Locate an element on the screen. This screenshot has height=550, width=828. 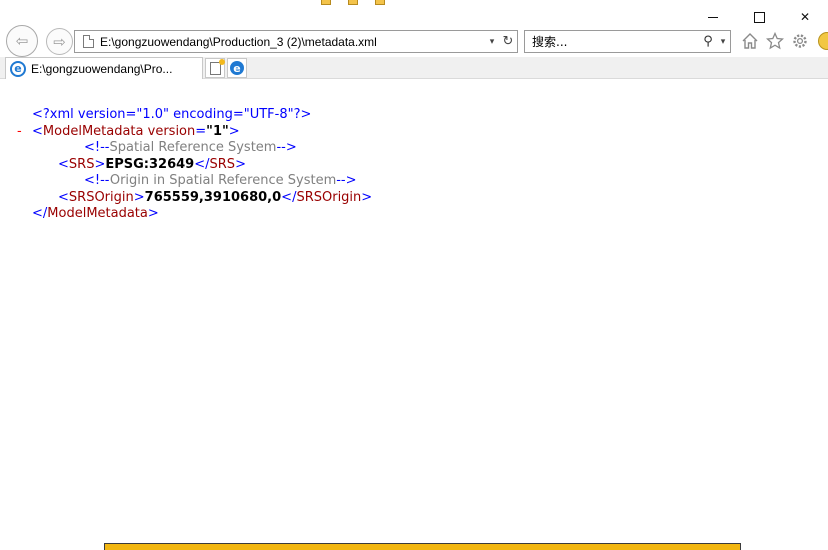
gear-icon is located at coordinates (800, 41).